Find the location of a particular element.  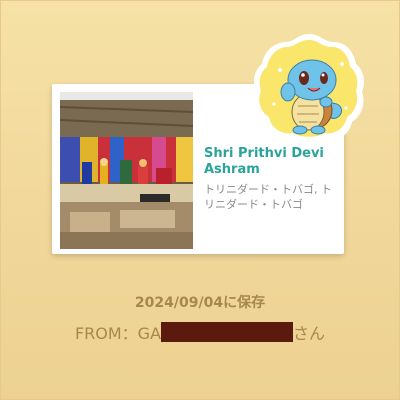

sender-line: FROM：GA さん is located at coordinates (200, 332).